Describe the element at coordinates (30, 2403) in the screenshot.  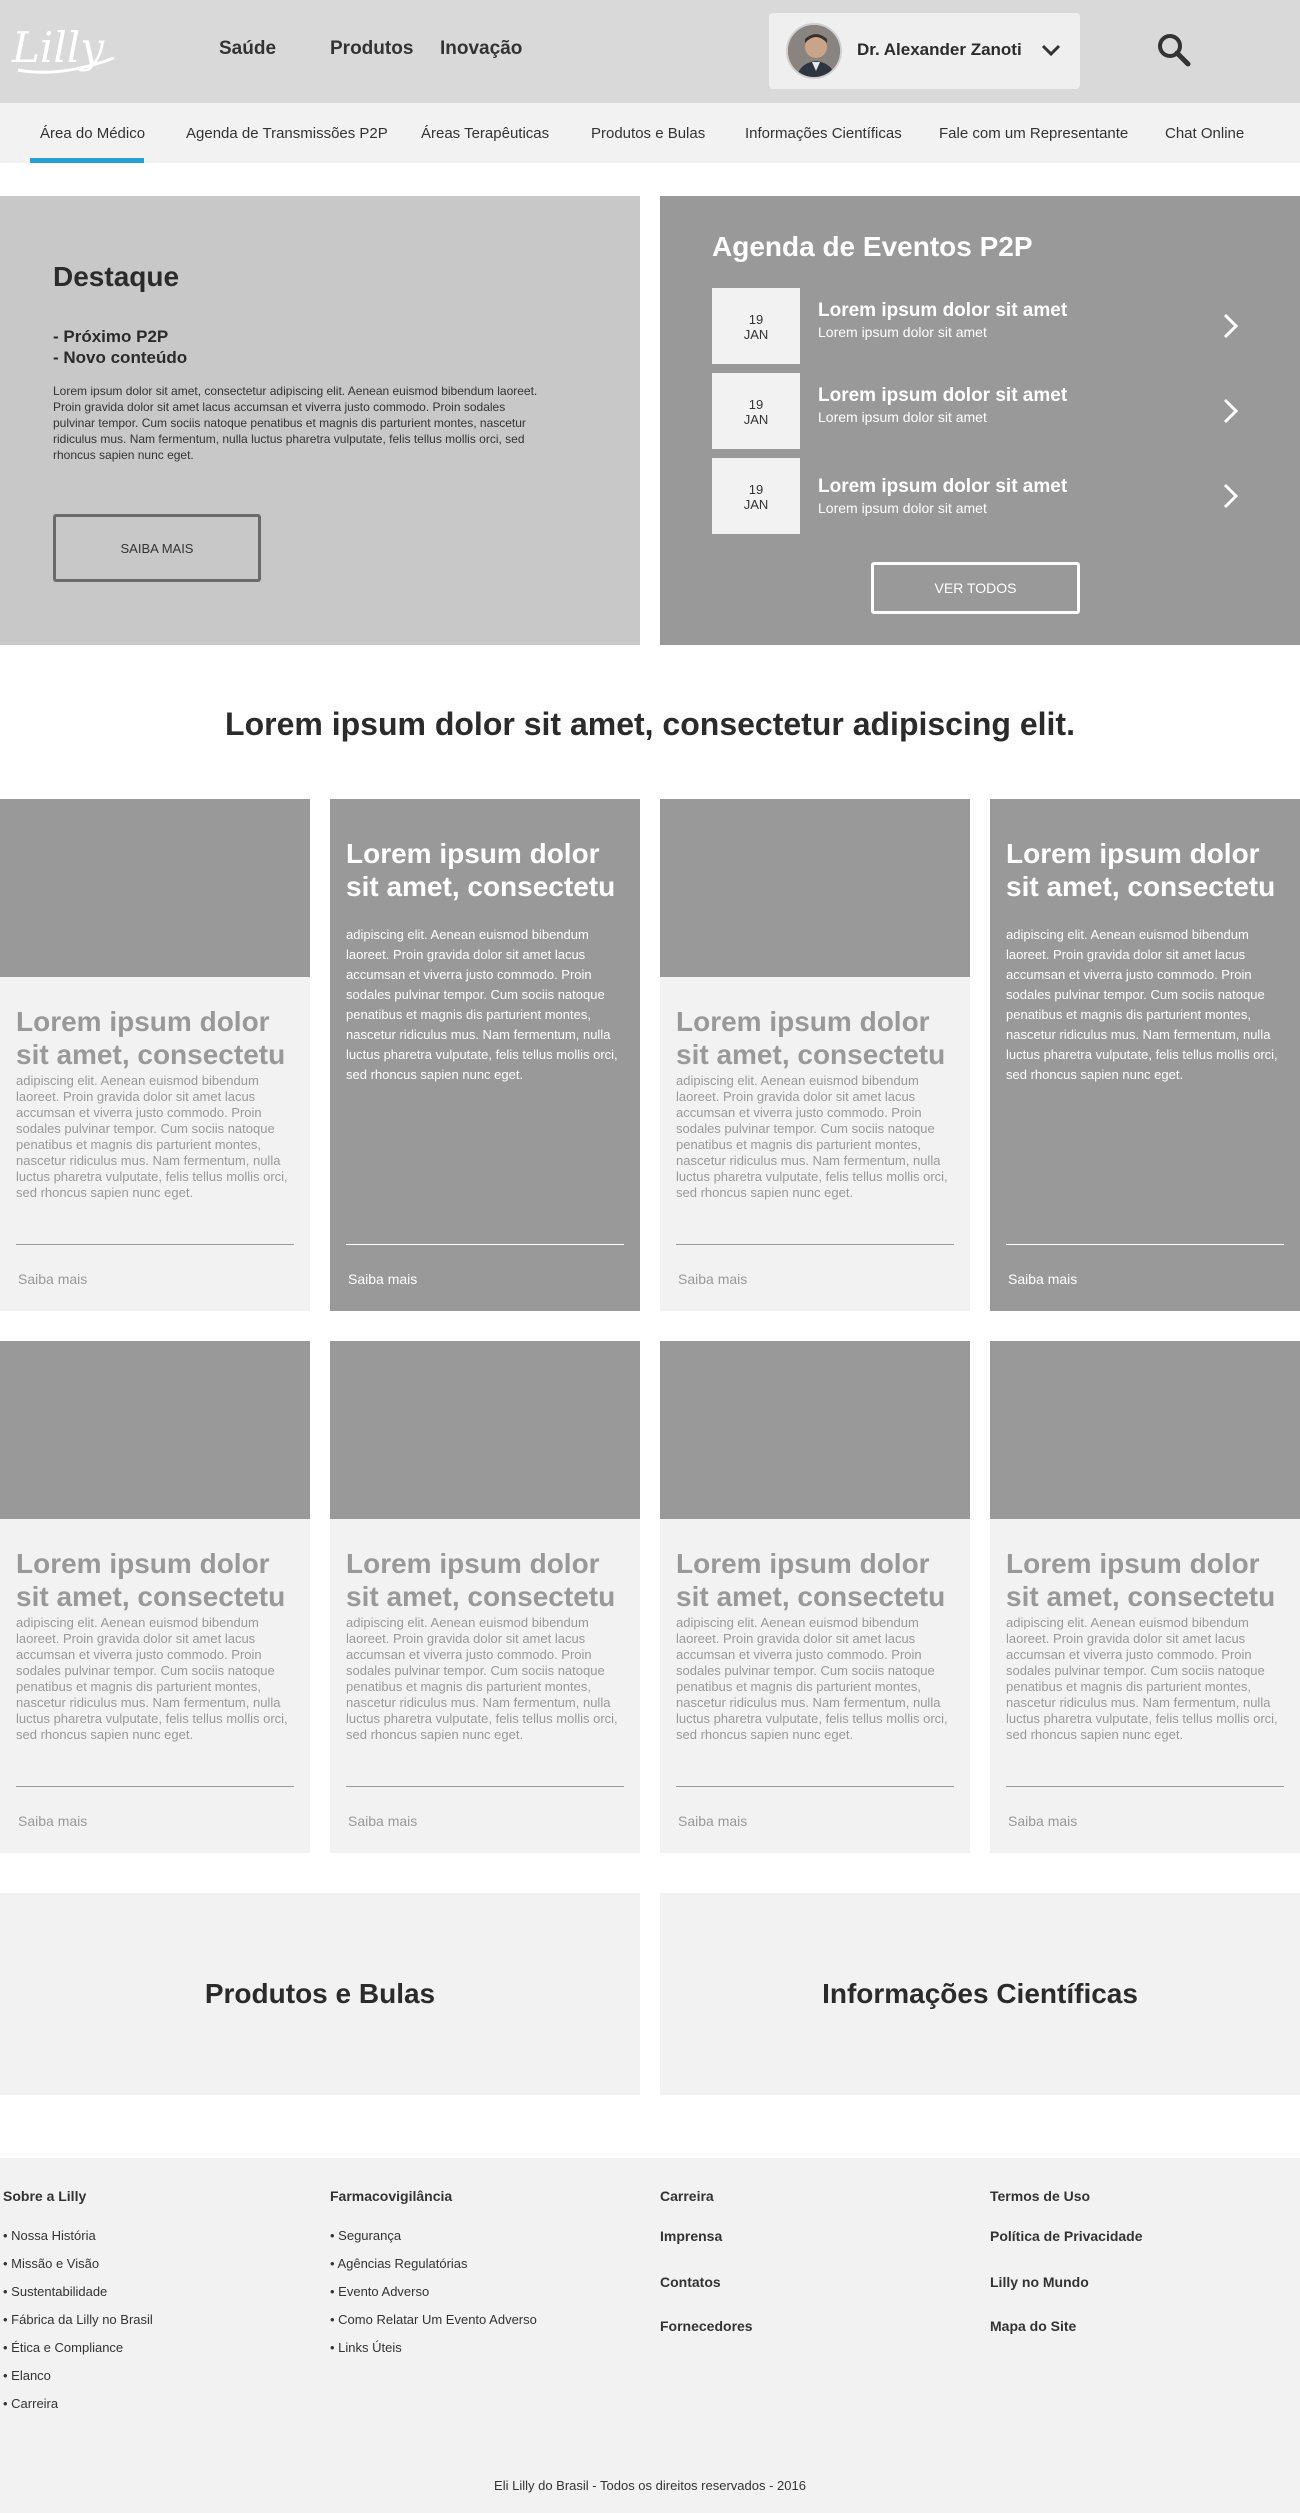
I see `footer-link: • Carreira` at that location.